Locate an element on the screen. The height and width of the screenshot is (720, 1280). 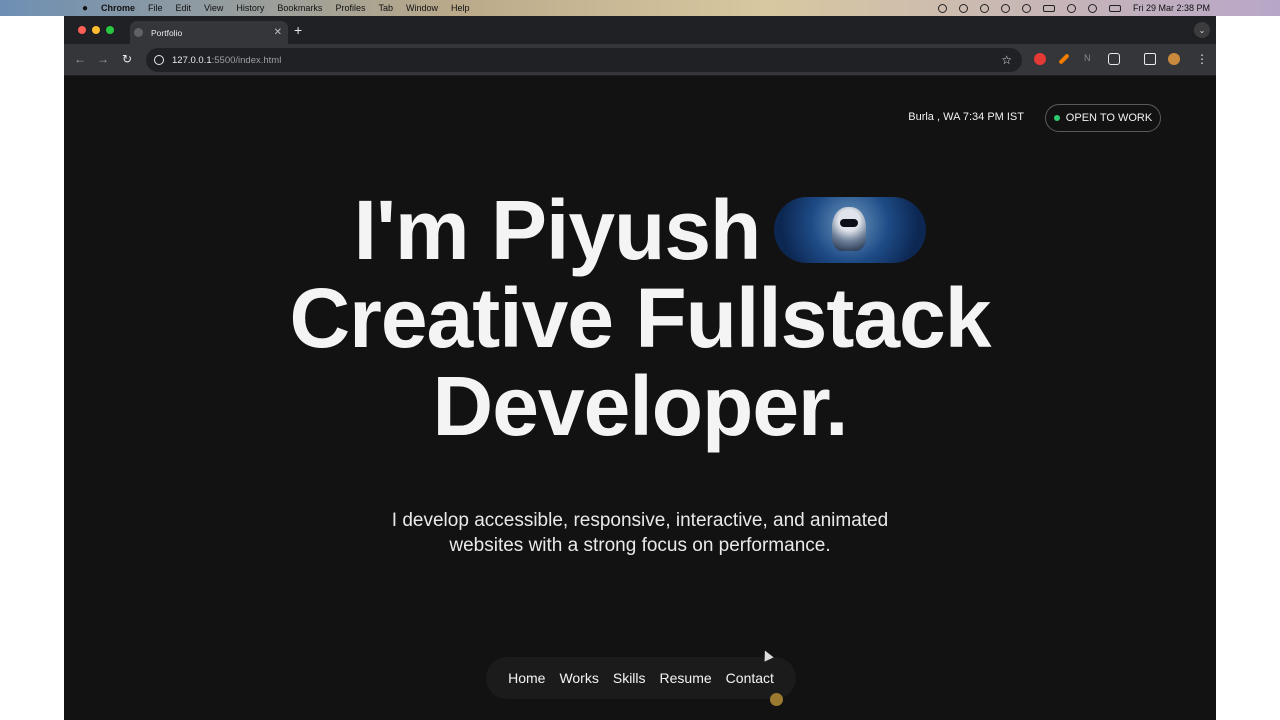
hero-name: I'm Piyush is located at coordinates (557, 230).